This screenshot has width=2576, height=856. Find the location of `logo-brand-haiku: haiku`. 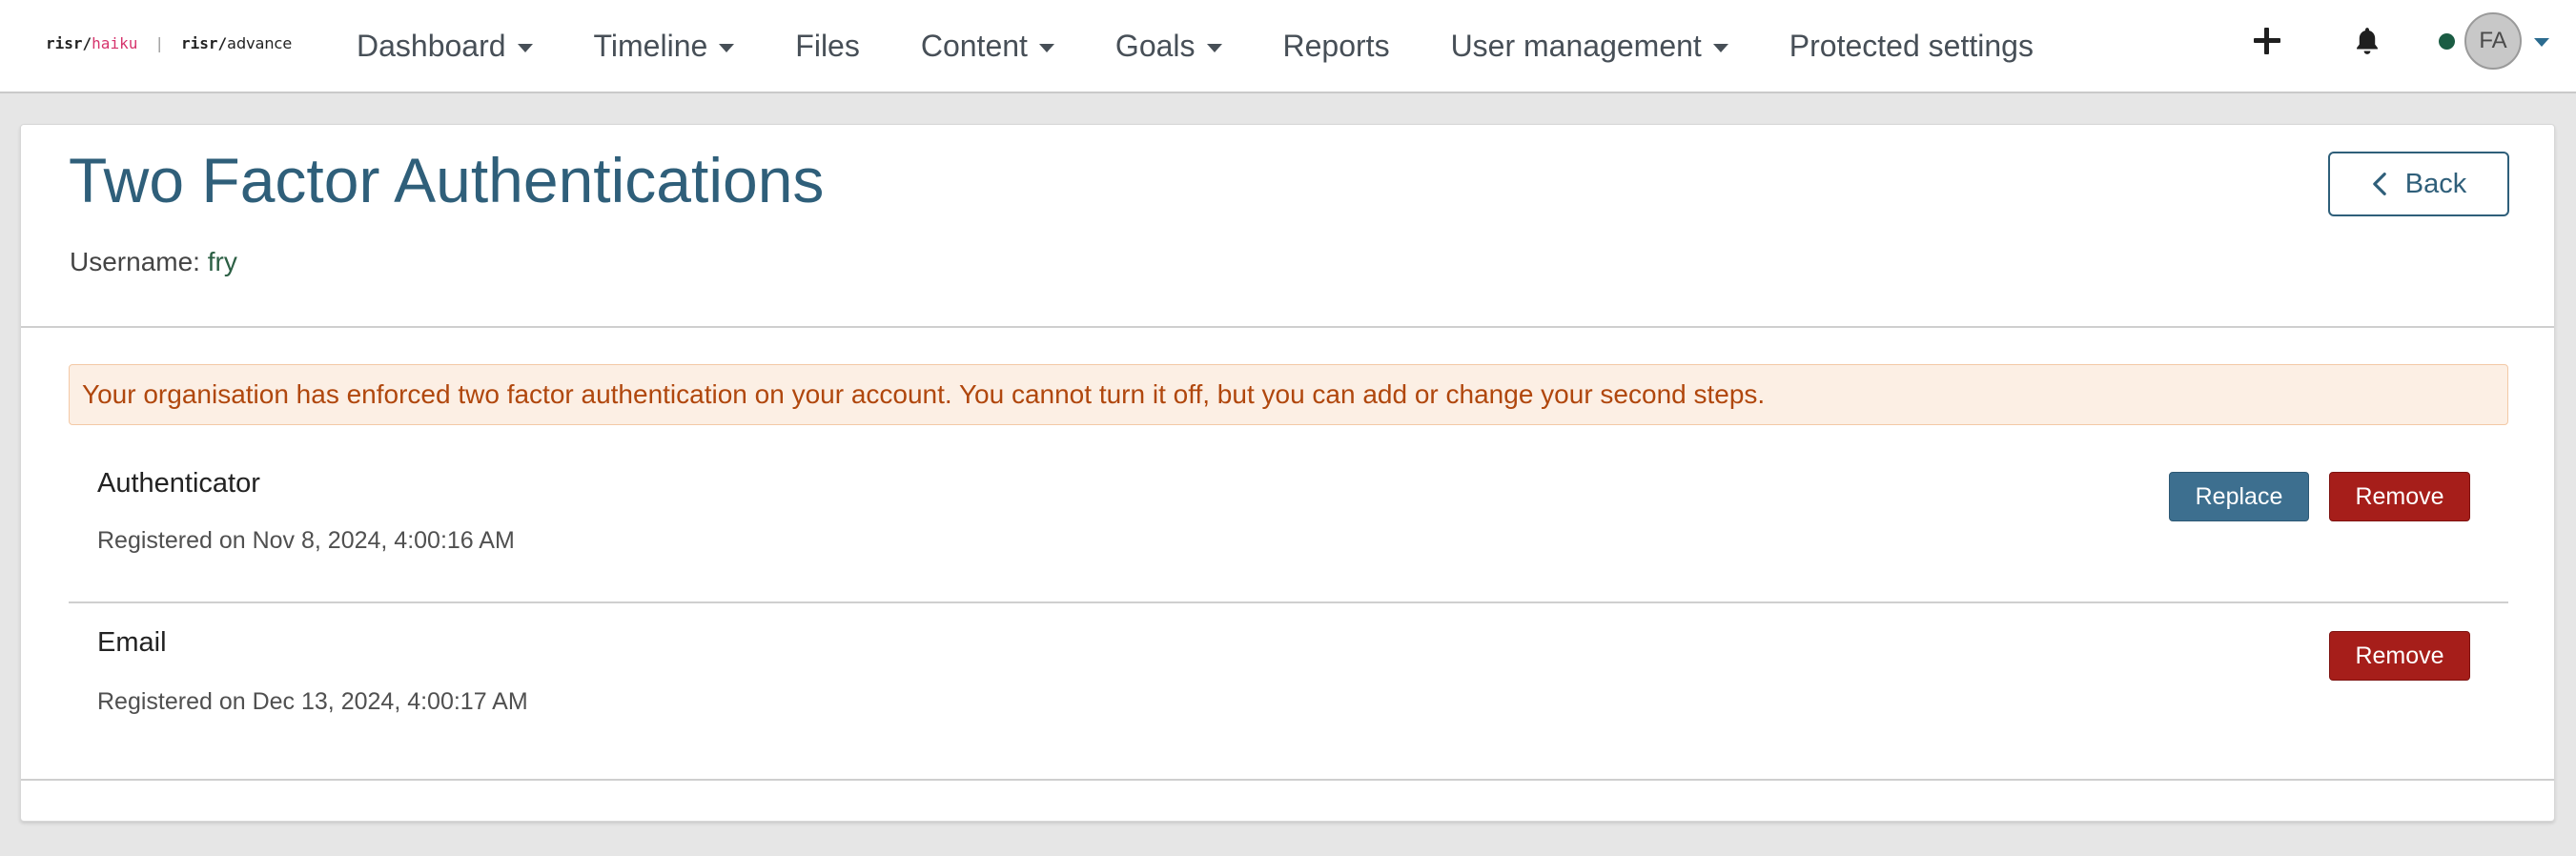

logo-brand-haiku: haiku is located at coordinates (115, 43).